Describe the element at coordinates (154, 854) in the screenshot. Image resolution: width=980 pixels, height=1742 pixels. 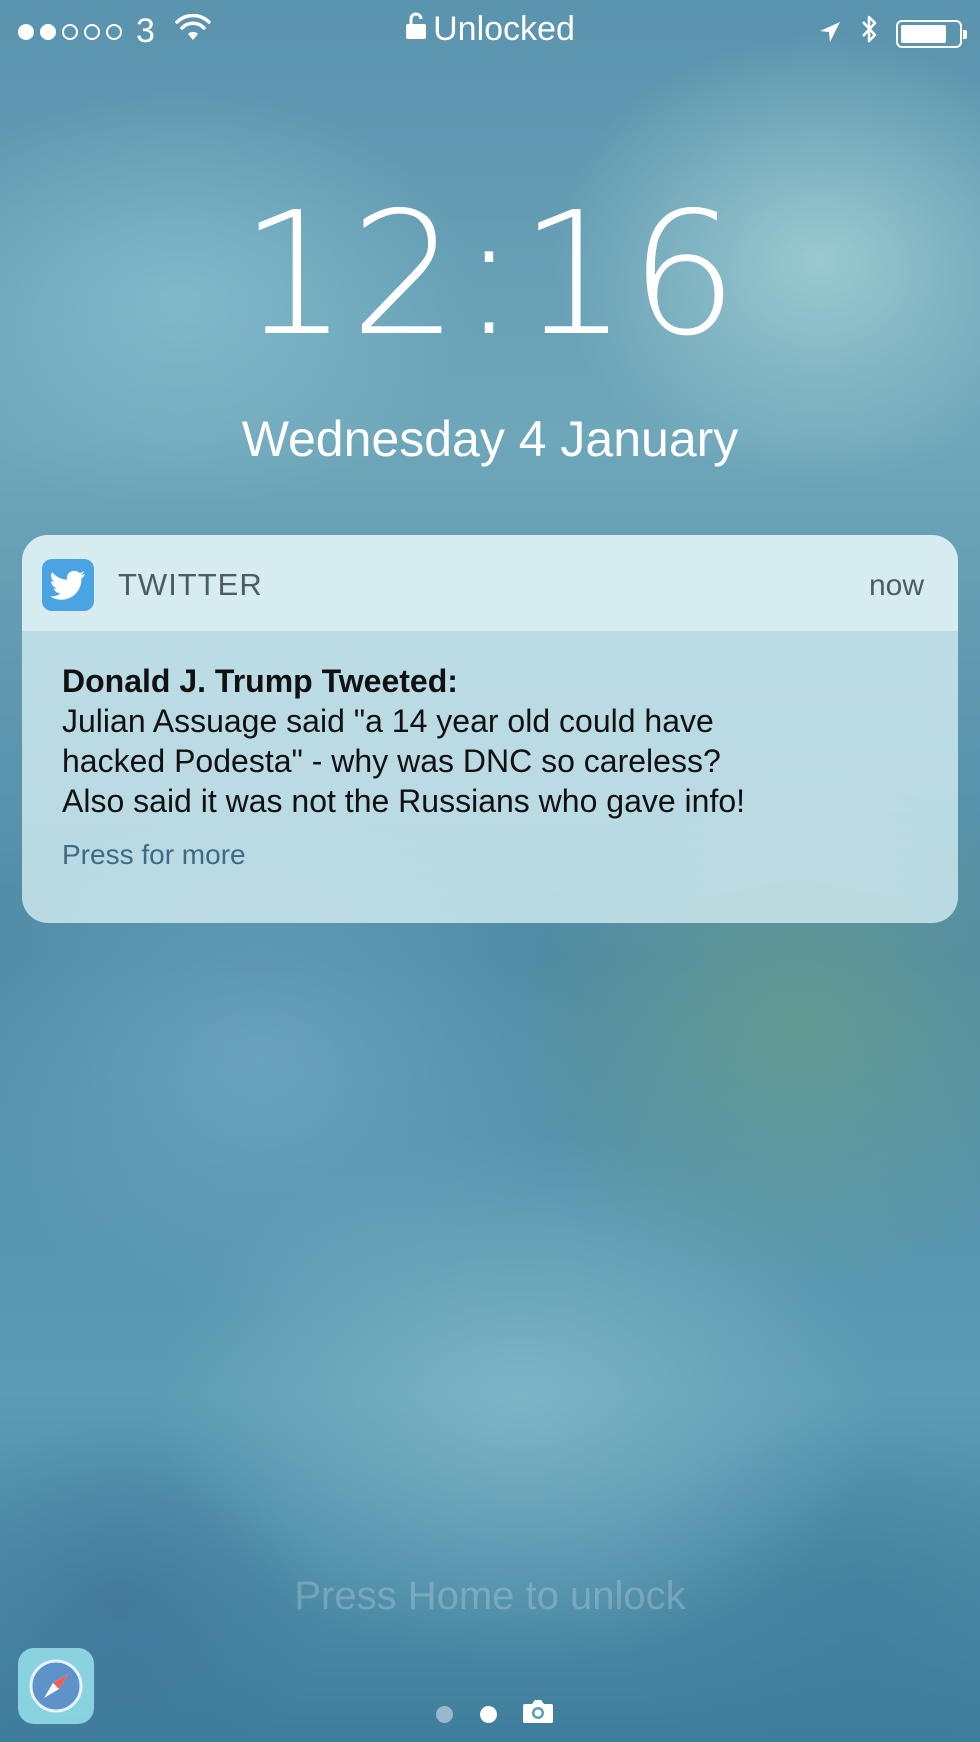
I see `press-for-more-hint: Press for more` at that location.